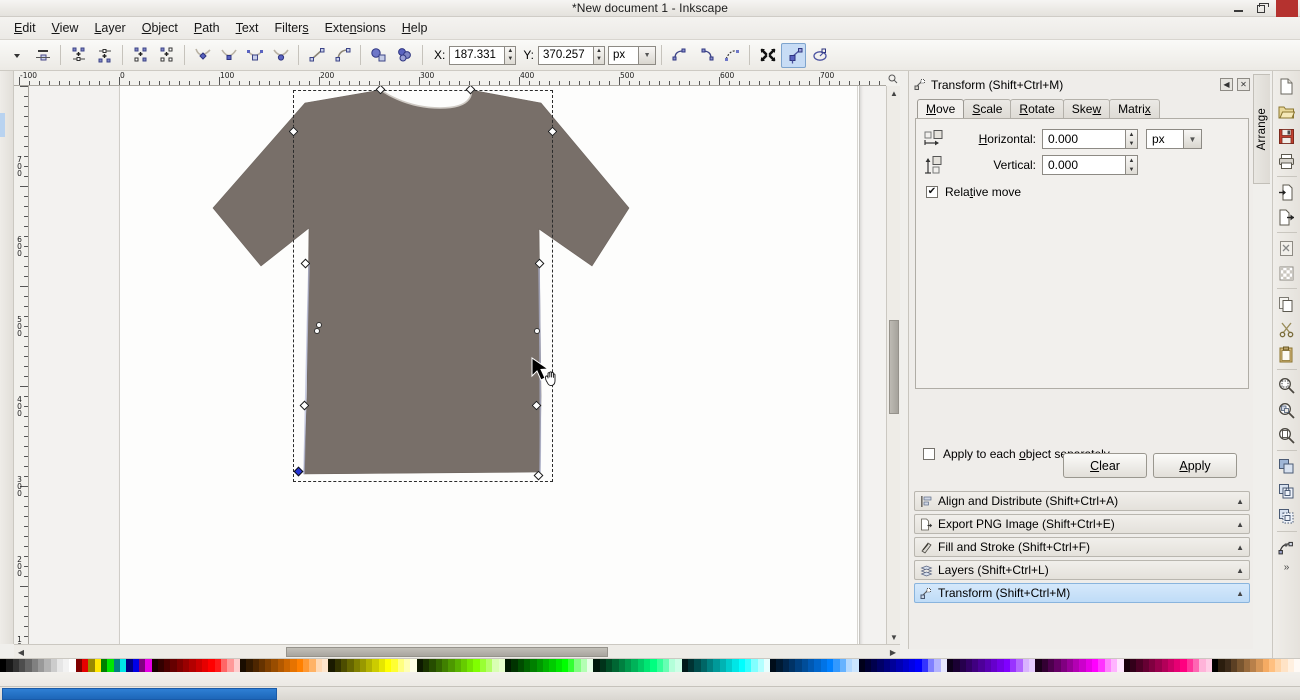 Image resolution: width=1300 pixels, height=700 pixels. Describe the element at coordinates (378, 55) in the screenshot. I see `object-to-path-icon` at that location.